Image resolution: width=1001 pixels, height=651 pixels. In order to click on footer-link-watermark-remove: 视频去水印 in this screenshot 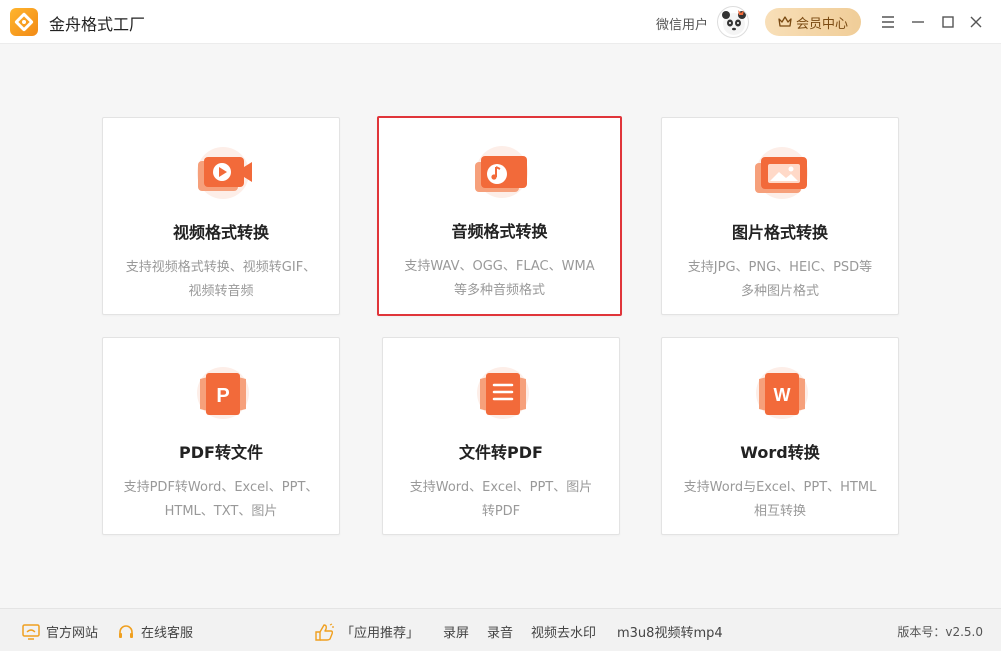, I will do `click(563, 631)`.